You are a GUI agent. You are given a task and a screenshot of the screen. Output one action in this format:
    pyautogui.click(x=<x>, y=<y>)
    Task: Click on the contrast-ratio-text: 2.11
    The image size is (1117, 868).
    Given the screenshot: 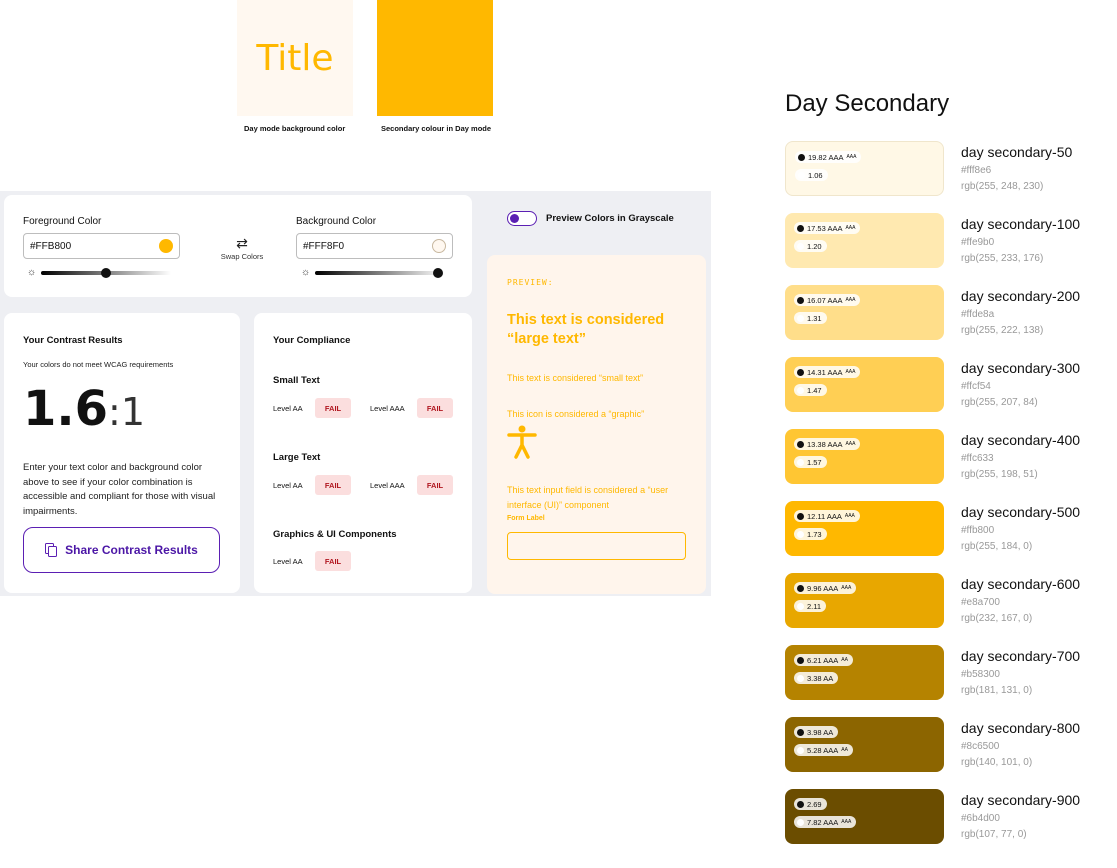 What is the action you would take?
    pyautogui.click(x=814, y=606)
    